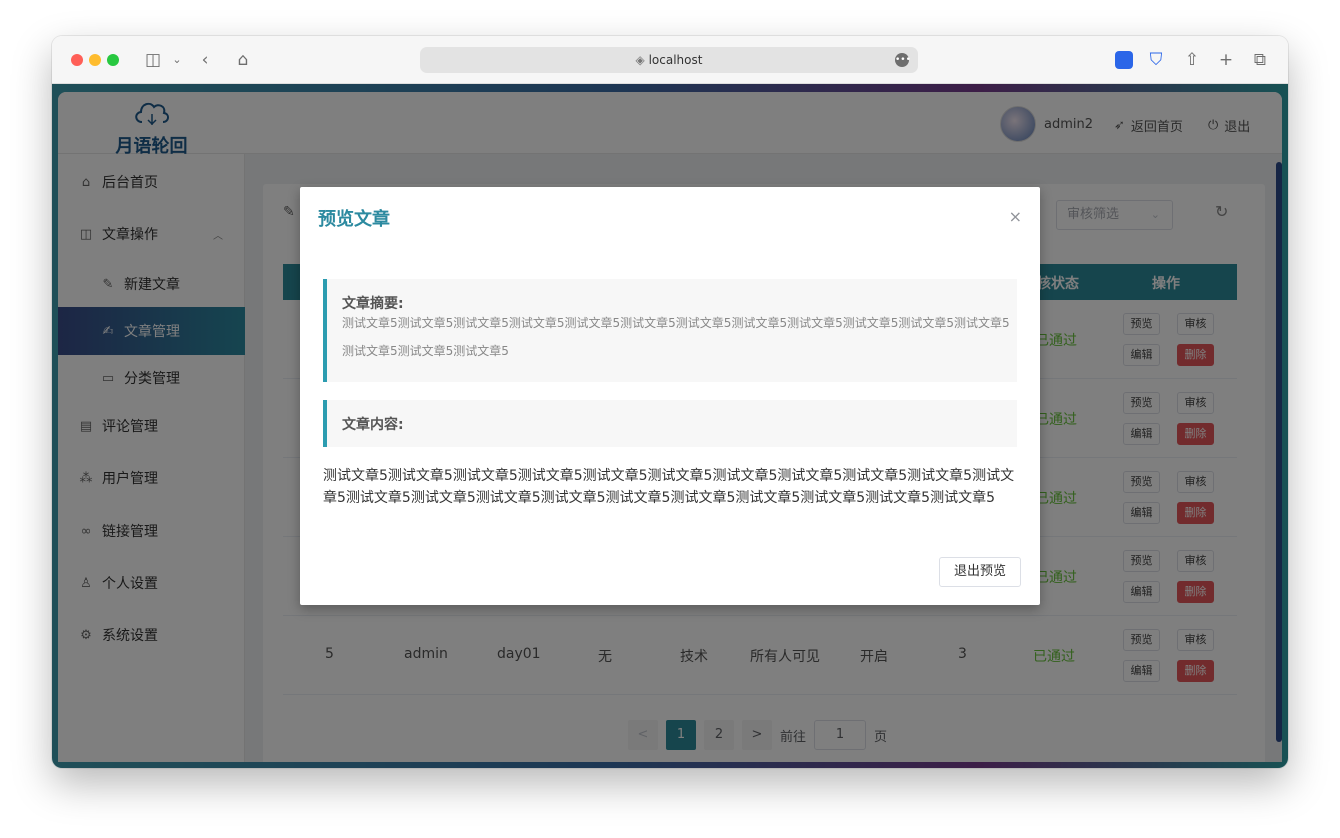 The image size is (1340, 838). What do you see at coordinates (1260, 60) in the screenshot?
I see `tabs-overview-icon: ⧉` at bounding box center [1260, 60].